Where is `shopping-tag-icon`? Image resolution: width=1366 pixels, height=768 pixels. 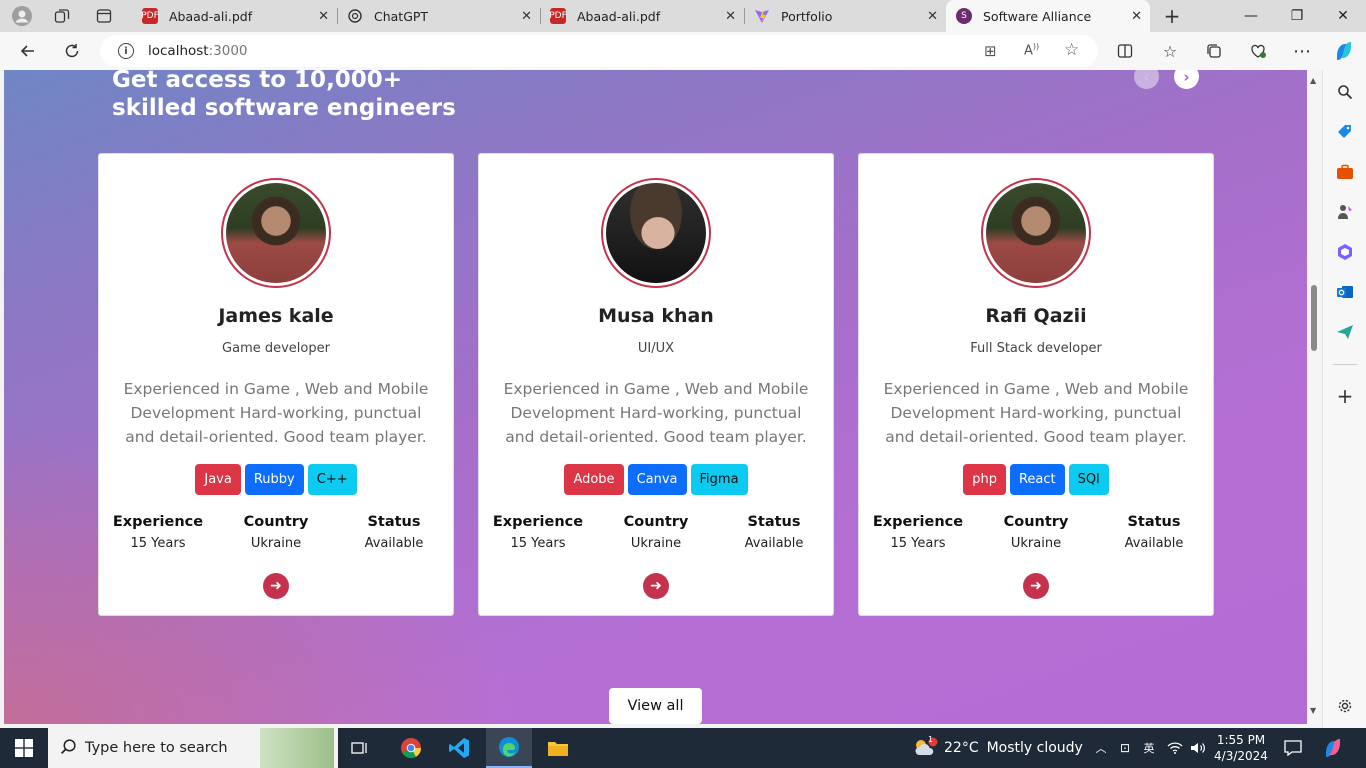
shopping-tag-icon is located at coordinates (1345, 132).